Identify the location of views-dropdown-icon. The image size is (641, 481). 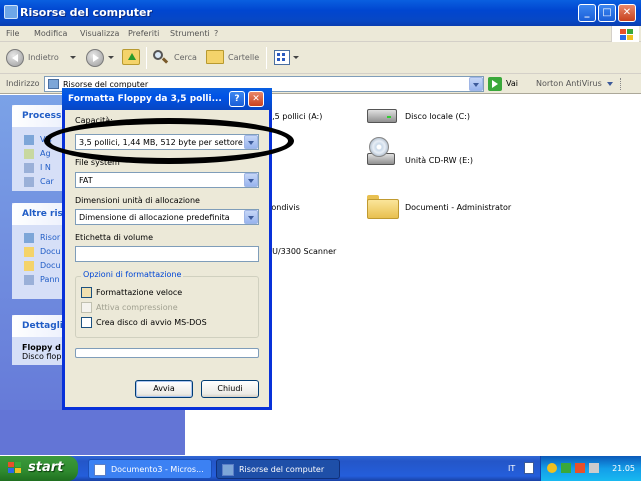
(296, 57).